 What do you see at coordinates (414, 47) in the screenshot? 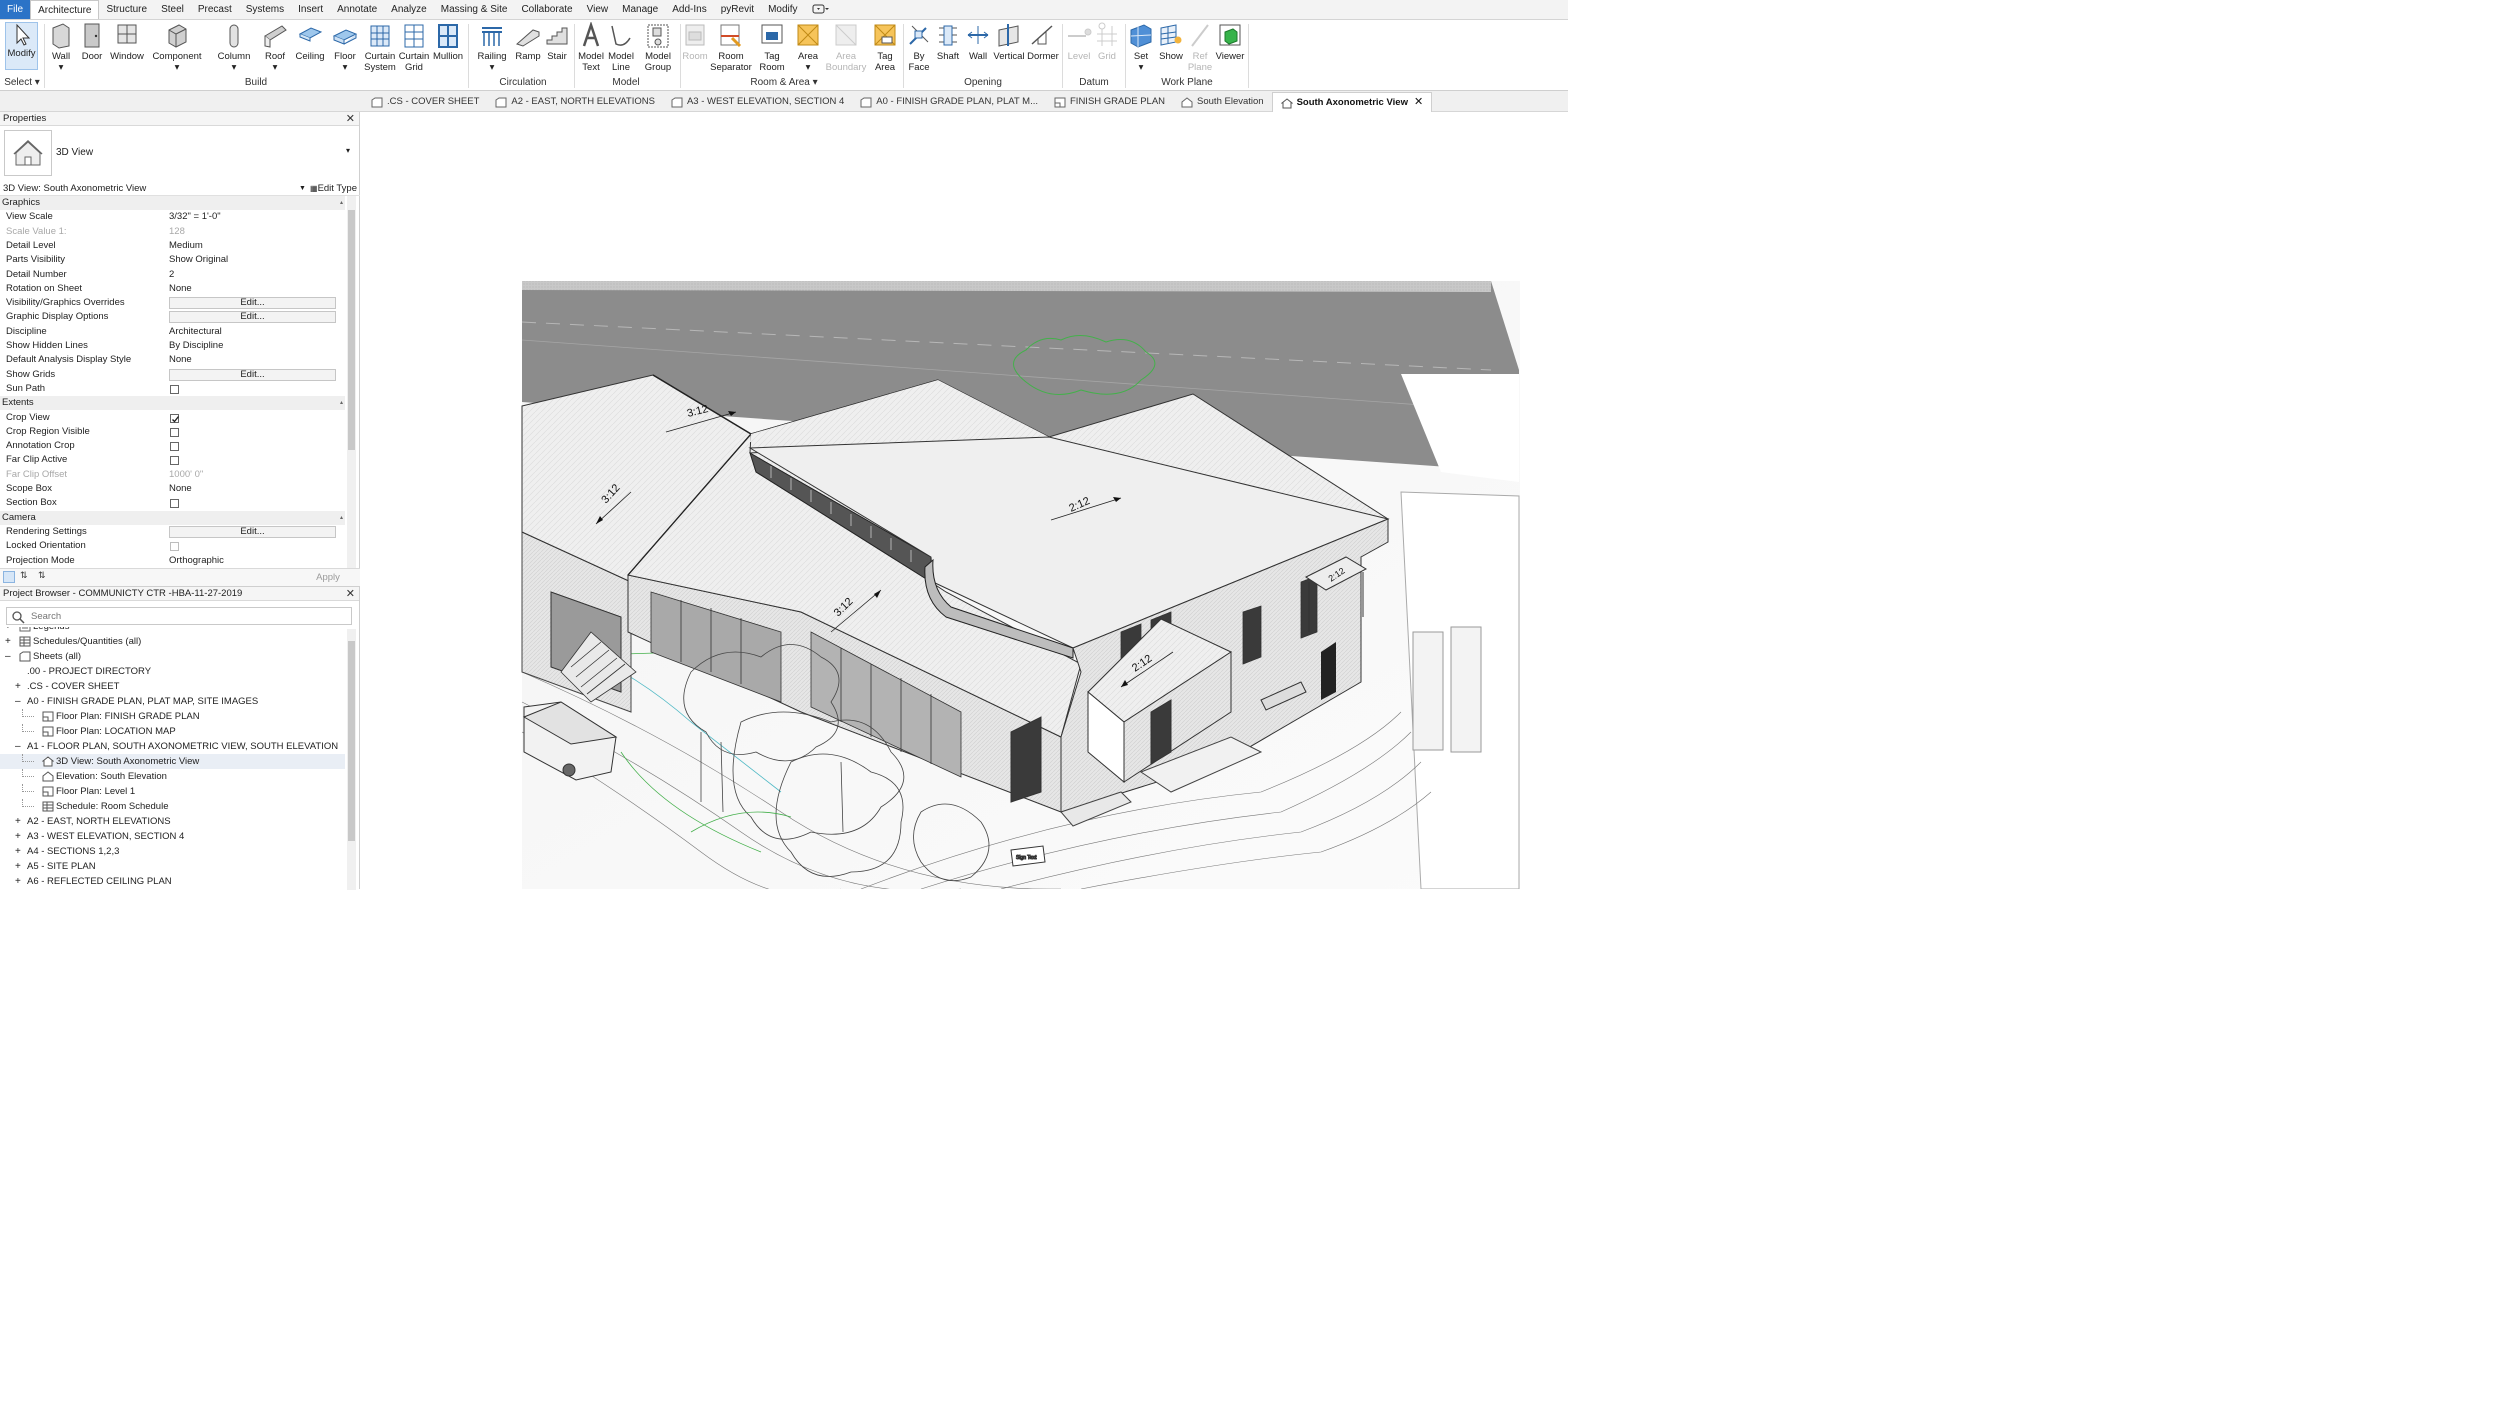
I see `curtain-grid-tool: Curtain Grid` at bounding box center [414, 47].